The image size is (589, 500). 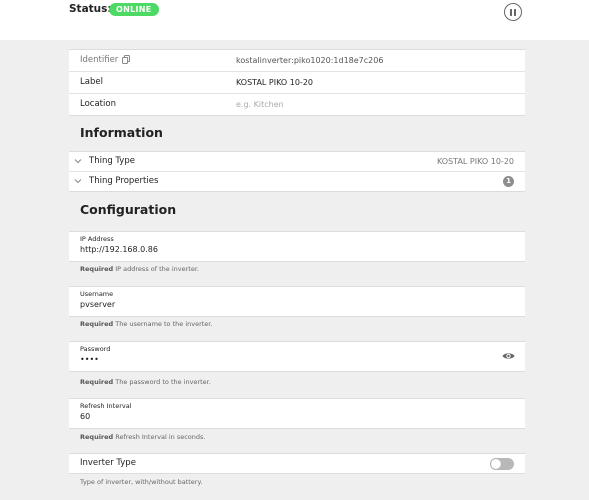 I want to click on pause-button, so click(x=513, y=12).